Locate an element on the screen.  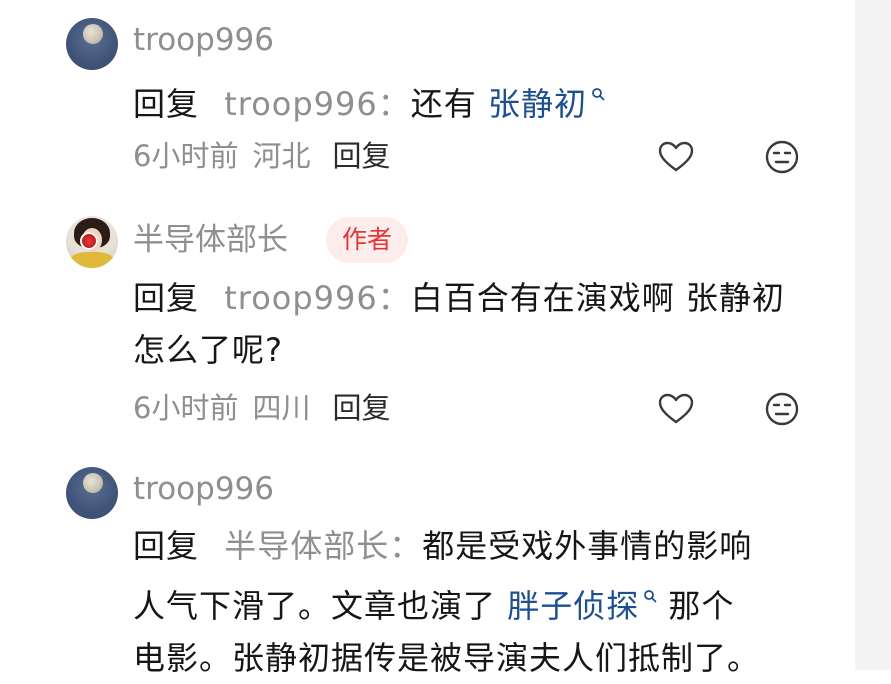
search-link: 胖子侦探 is located at coordinates (573, 606).